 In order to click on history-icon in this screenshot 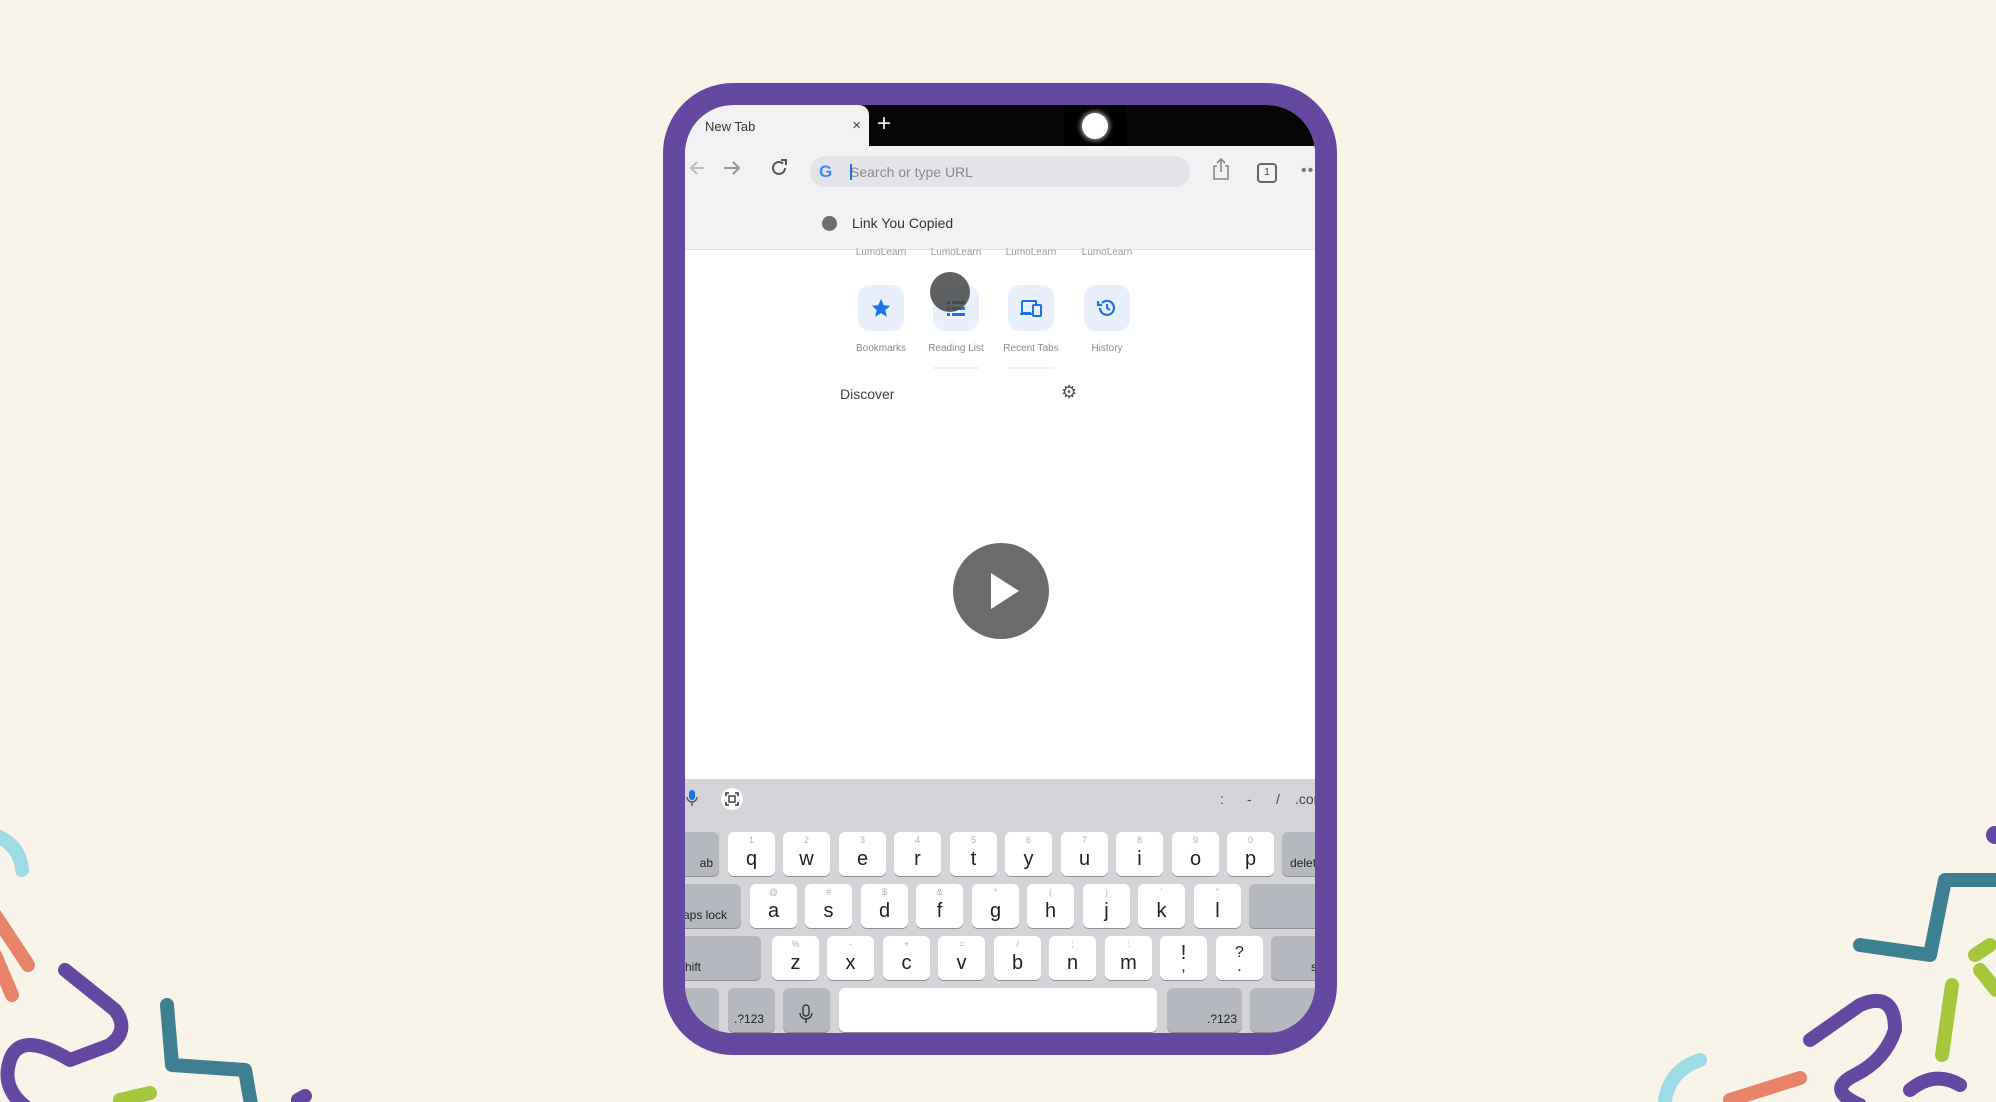, I will do `click(1106, 307)`.